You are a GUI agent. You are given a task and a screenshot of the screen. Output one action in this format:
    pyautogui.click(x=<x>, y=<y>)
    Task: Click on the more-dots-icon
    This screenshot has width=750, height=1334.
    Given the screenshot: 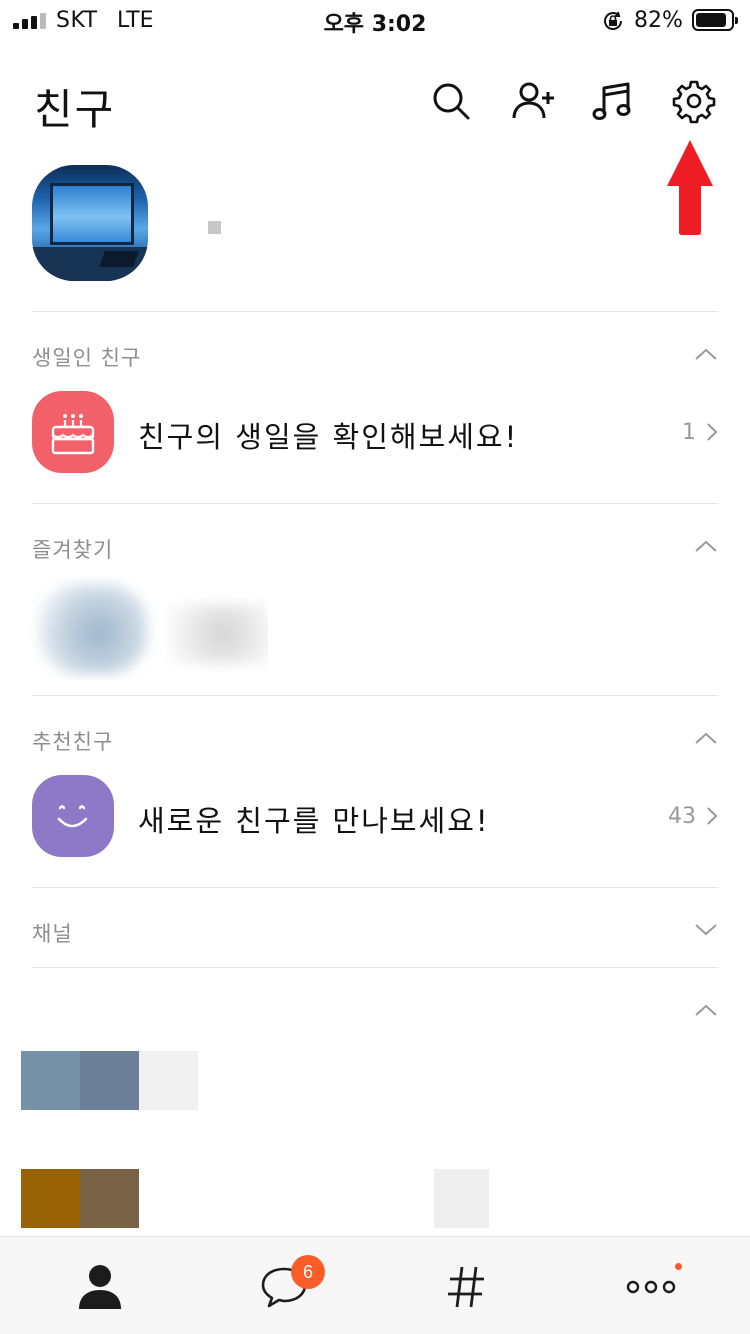 What is the action you would take?
    pyautogui.click(x=651, y=1287)
    